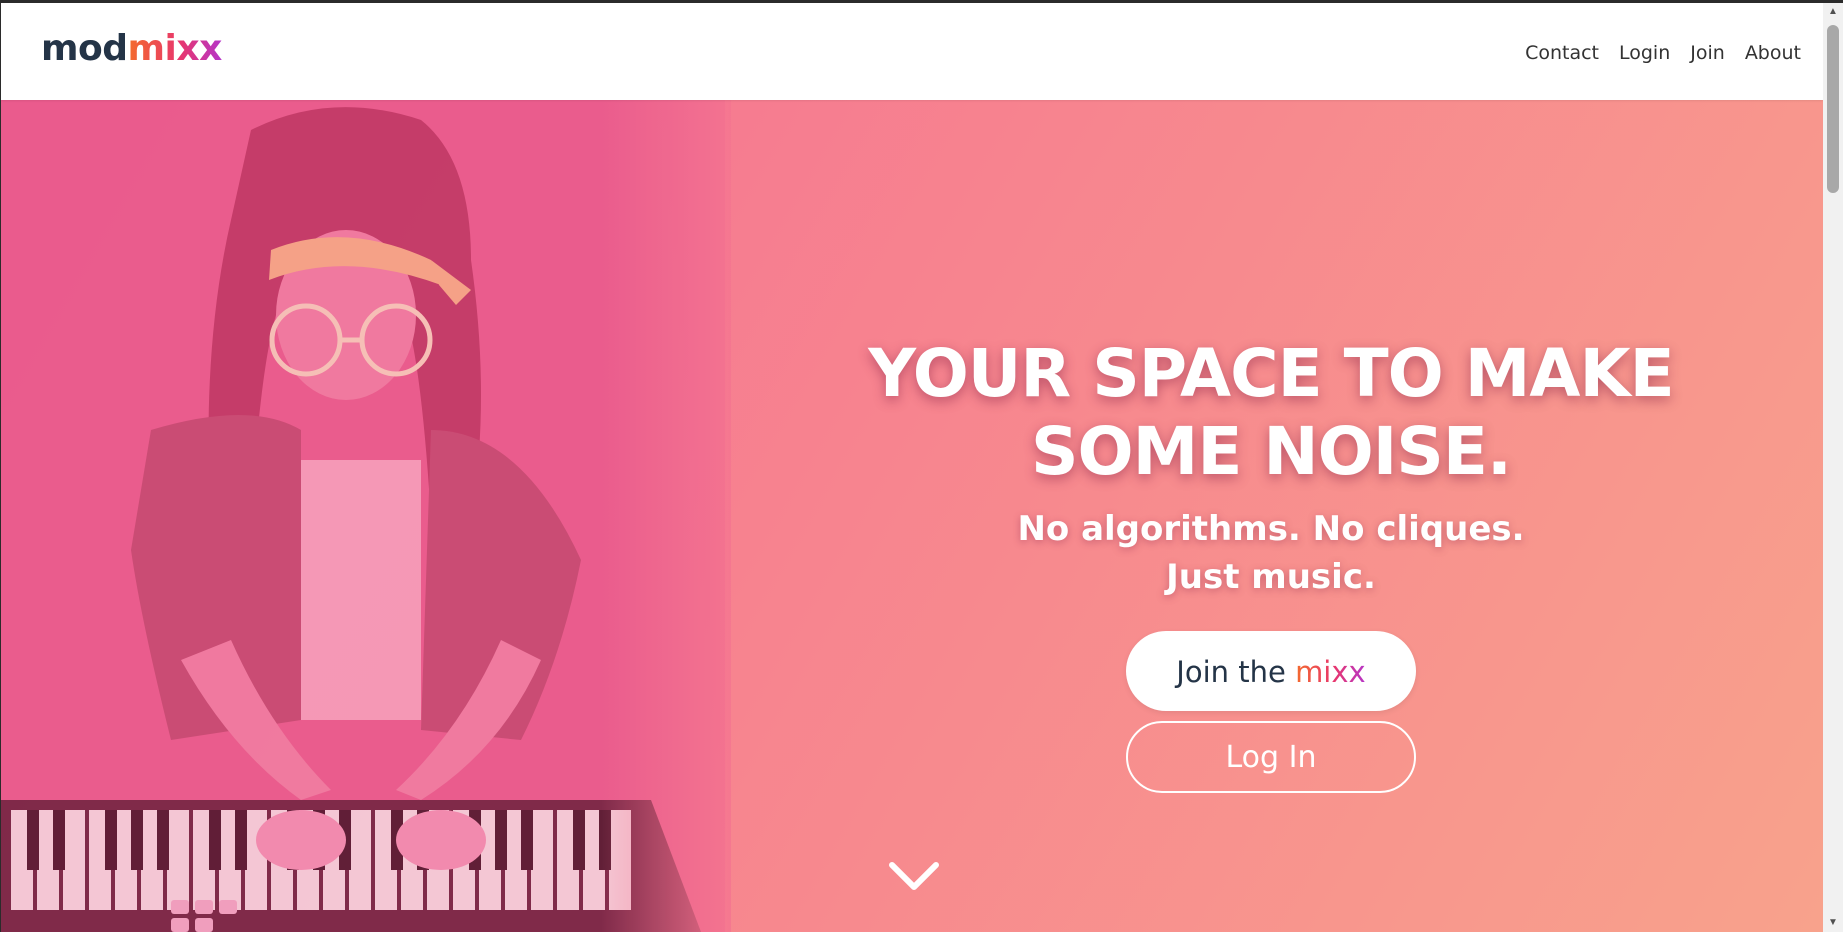  I want to click on nav-link-join: Join, so click(1707, 53).